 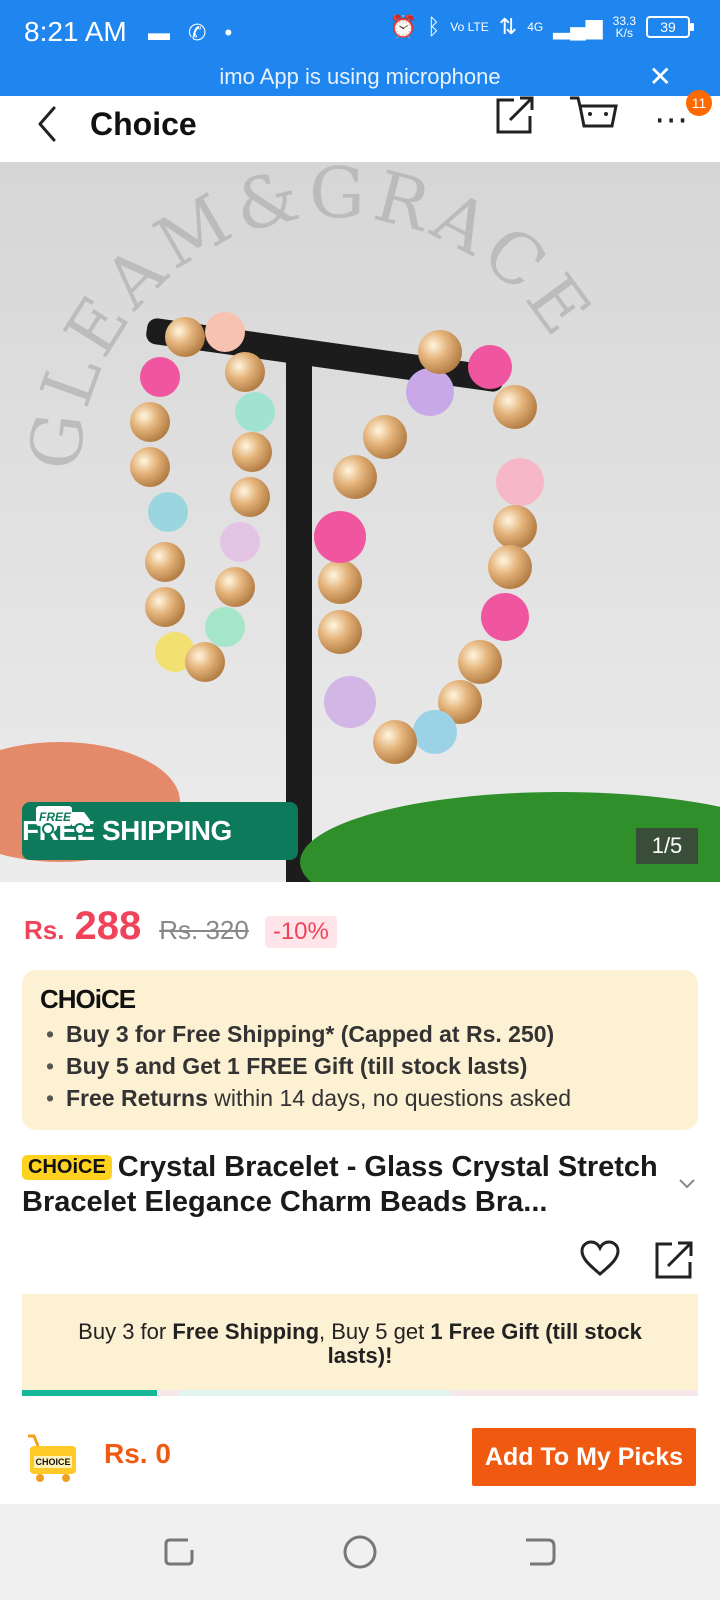 I want to click on battery-icon: 39, so click(x=670, y=27).